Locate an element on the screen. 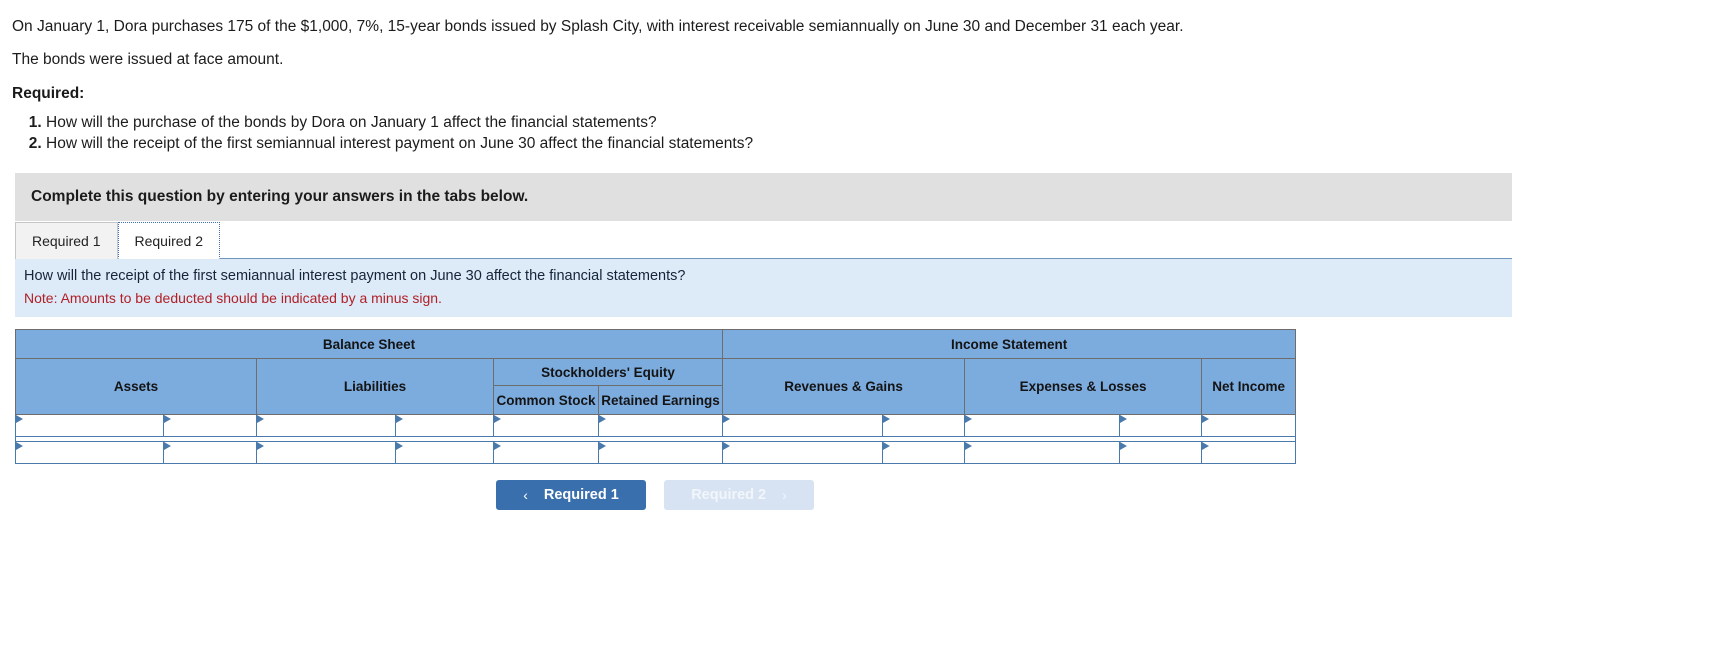 This screenshot has width=1734, height=650. column-header-revenues-gains: Revenues & Gains is located at coordinates (844, 387).